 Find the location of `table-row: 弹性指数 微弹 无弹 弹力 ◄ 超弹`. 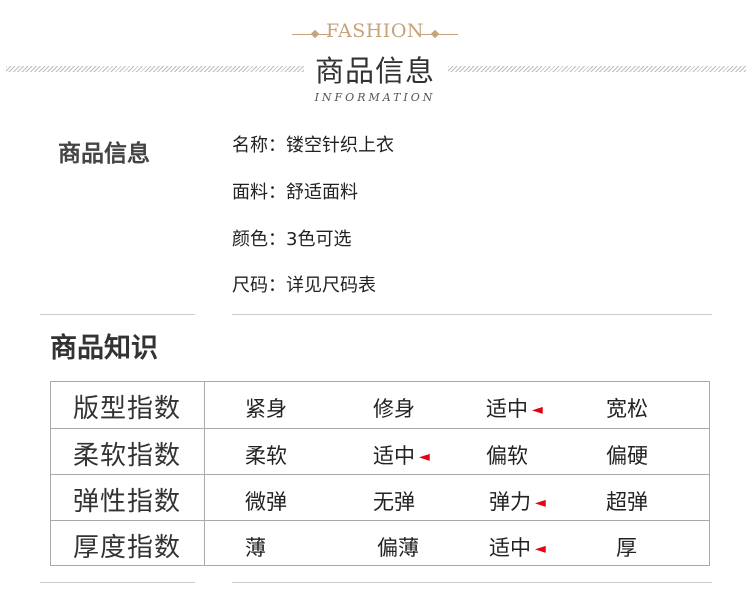

table-row: 弹性指数 微弹 无弹 弹力 ◄ 超弹 is located at coordinates (380, 497).